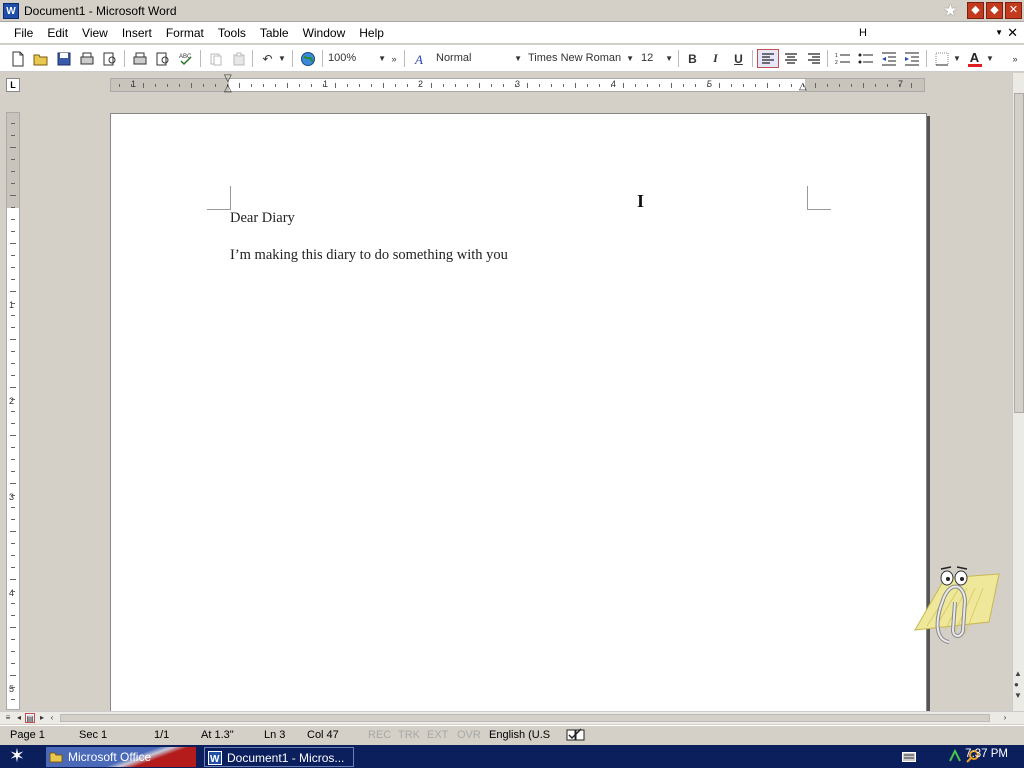  I want to click on status-rec: REC, so click(379, 735).